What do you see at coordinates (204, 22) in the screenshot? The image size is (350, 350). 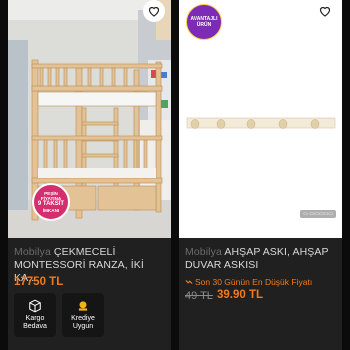 I see `advantage-badge: AVANTAJLI ÜRÜN` at bounding box center [204, 22].